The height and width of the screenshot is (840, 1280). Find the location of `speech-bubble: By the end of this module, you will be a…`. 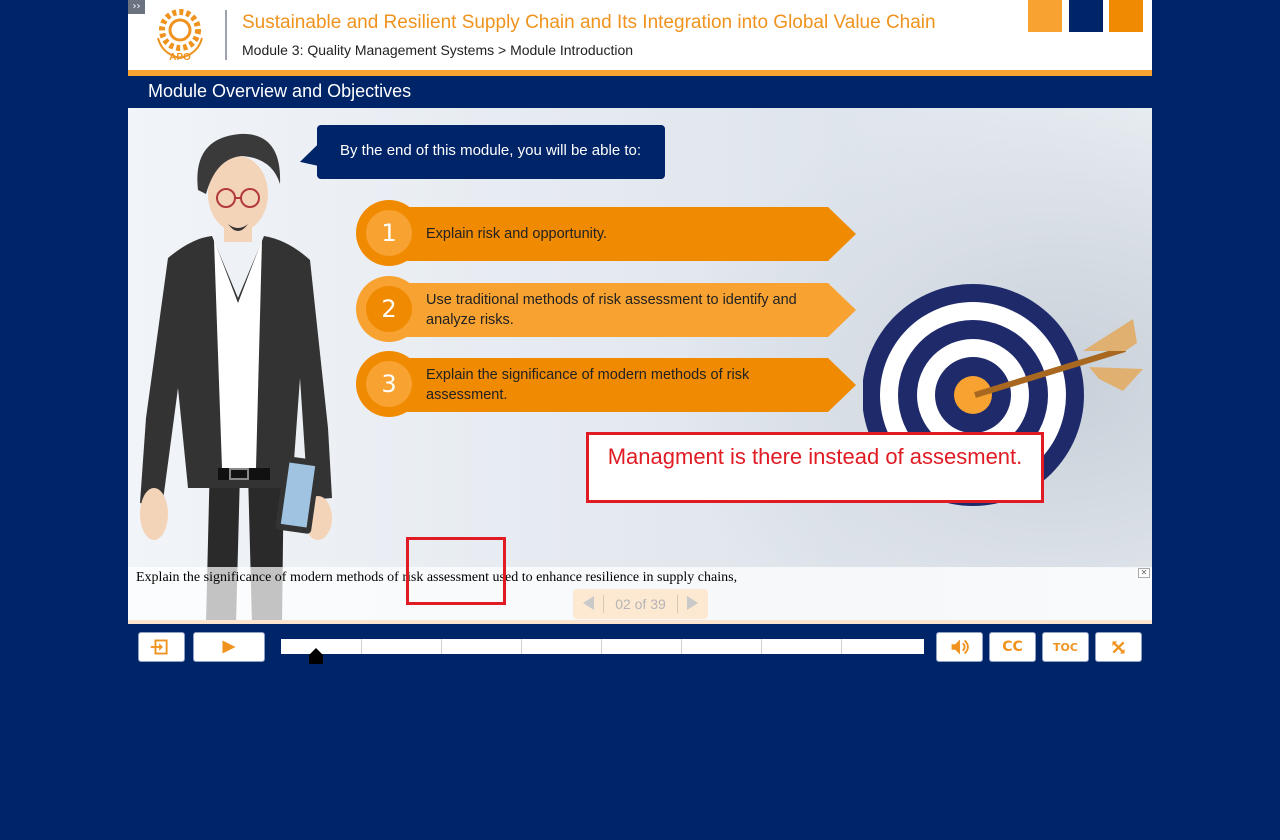

speech-bubble: By the end of this module, you will be a… is located at coordinates (491, 152).